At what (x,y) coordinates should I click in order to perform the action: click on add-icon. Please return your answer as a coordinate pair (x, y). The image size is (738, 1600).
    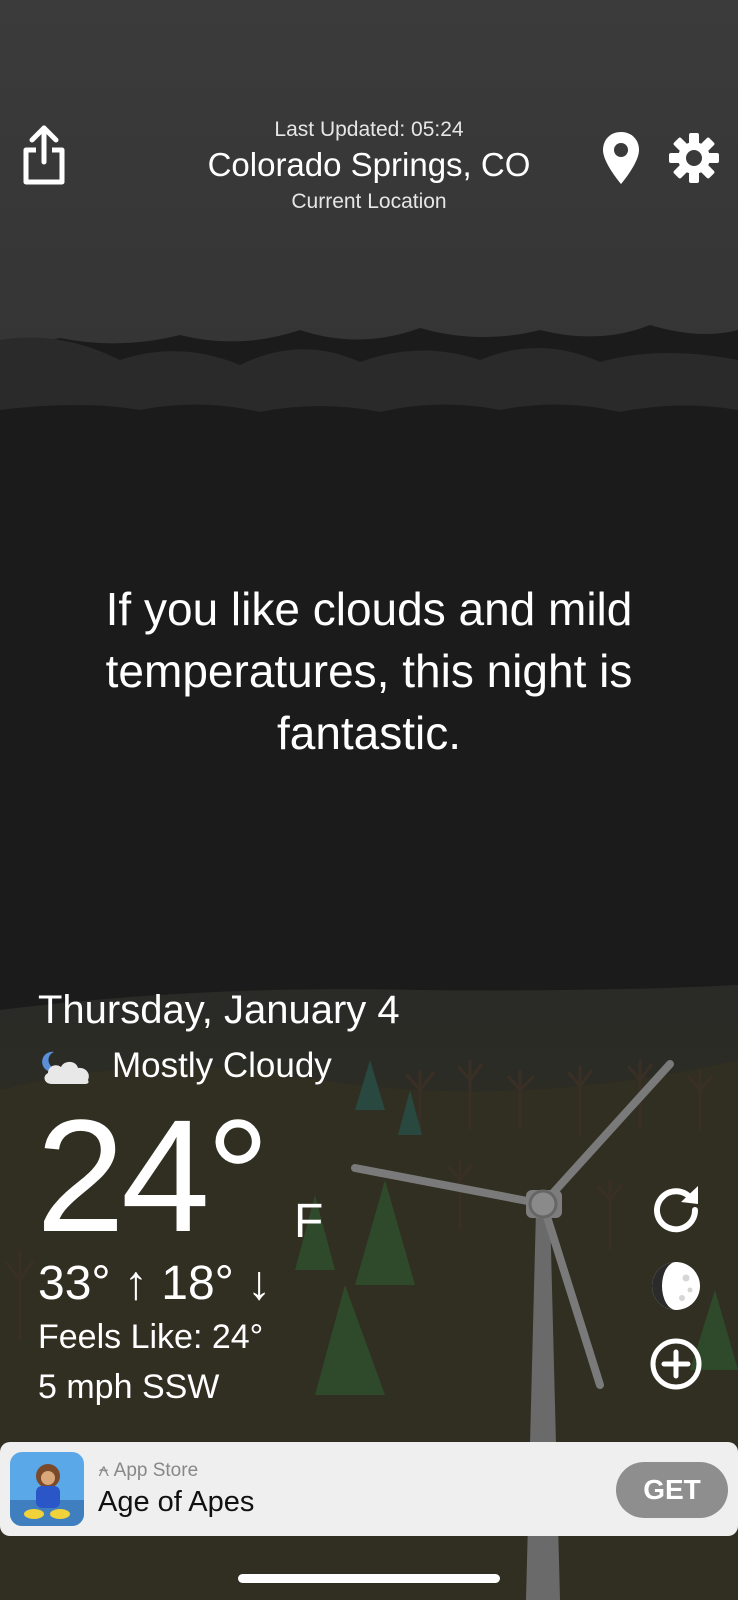
    Looking at the image, I should click on (676, 1364).